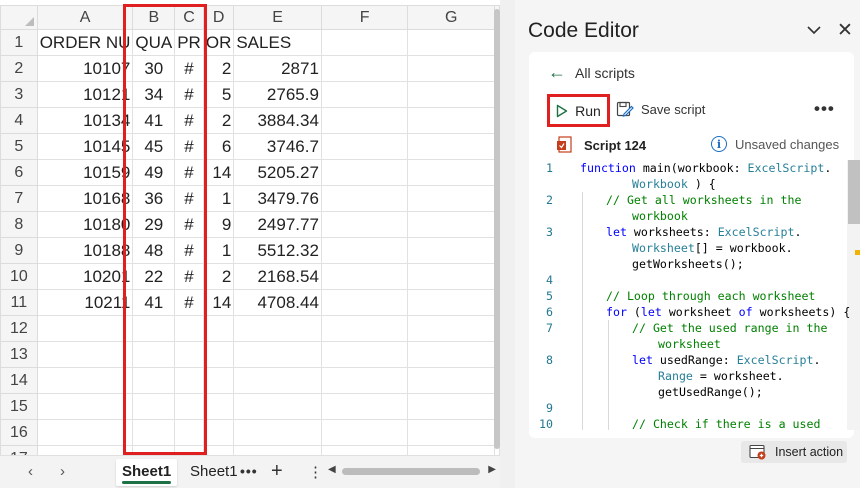 The image size is (860, 488). Describe the element at coordinates (277, 68) in the screenshot. I see `cell: 2871` at that location.